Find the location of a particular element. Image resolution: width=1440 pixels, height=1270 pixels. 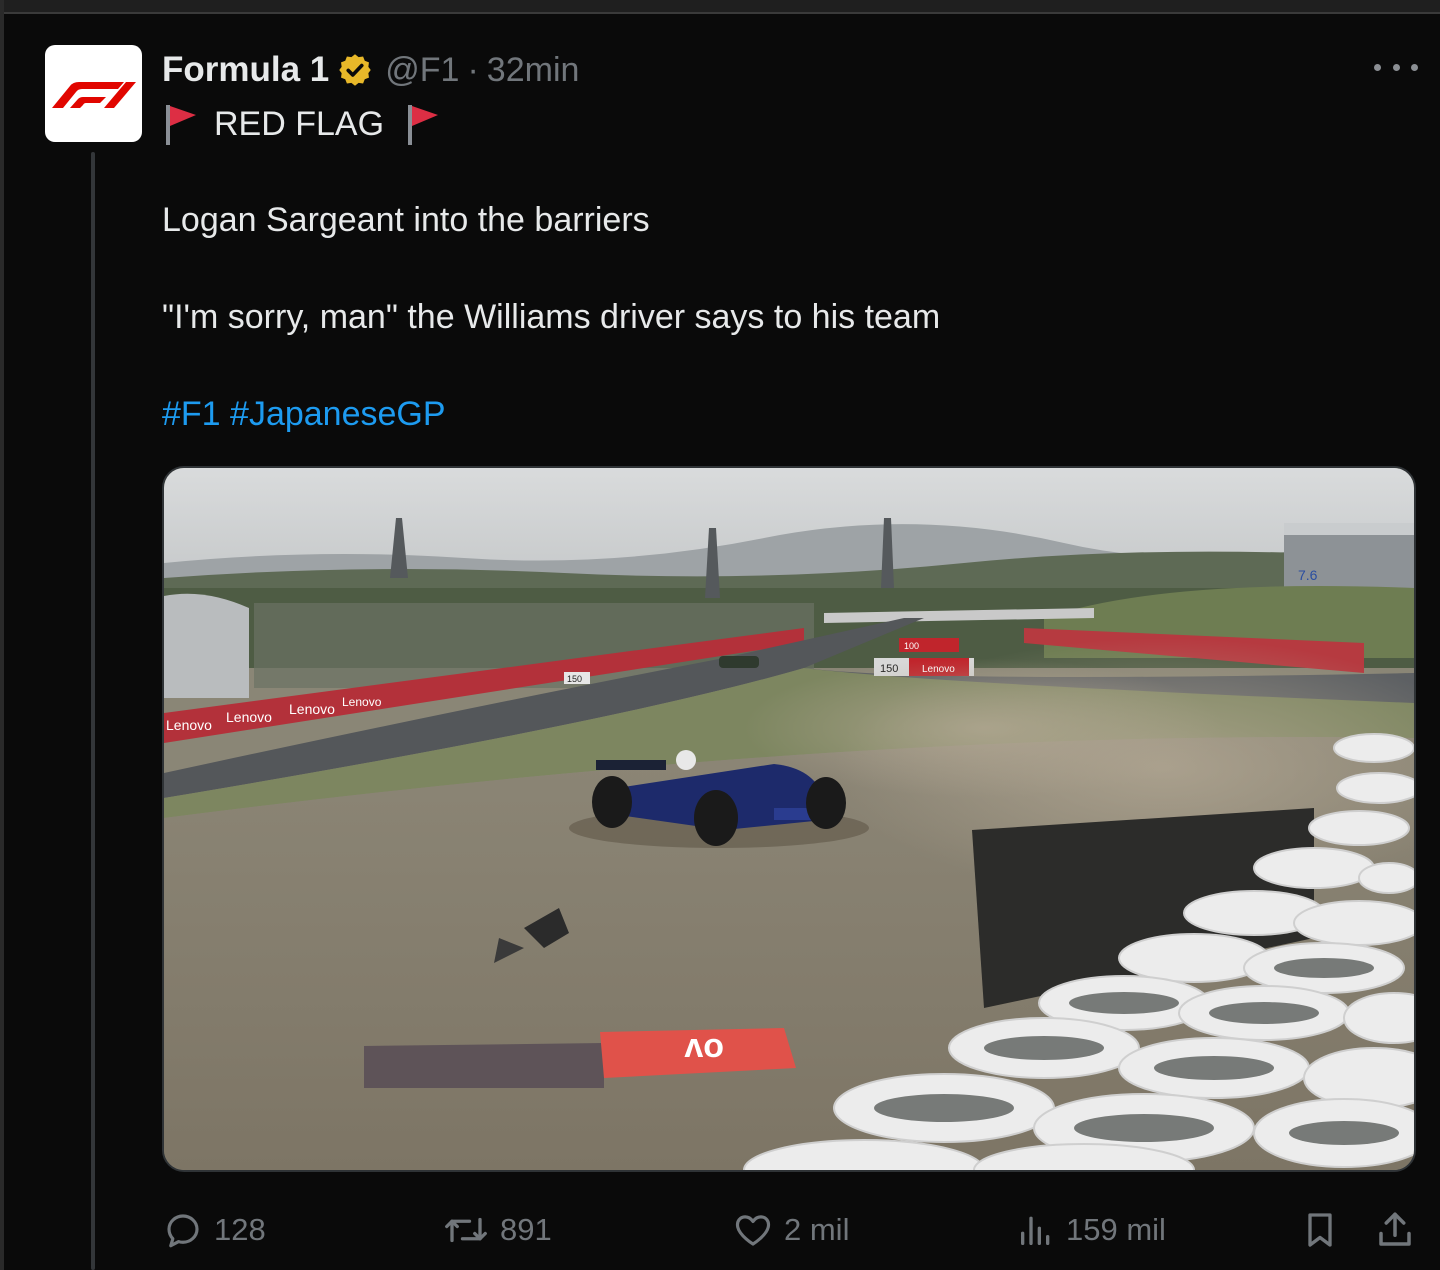

thread-line is located at coordinates (93, 711).